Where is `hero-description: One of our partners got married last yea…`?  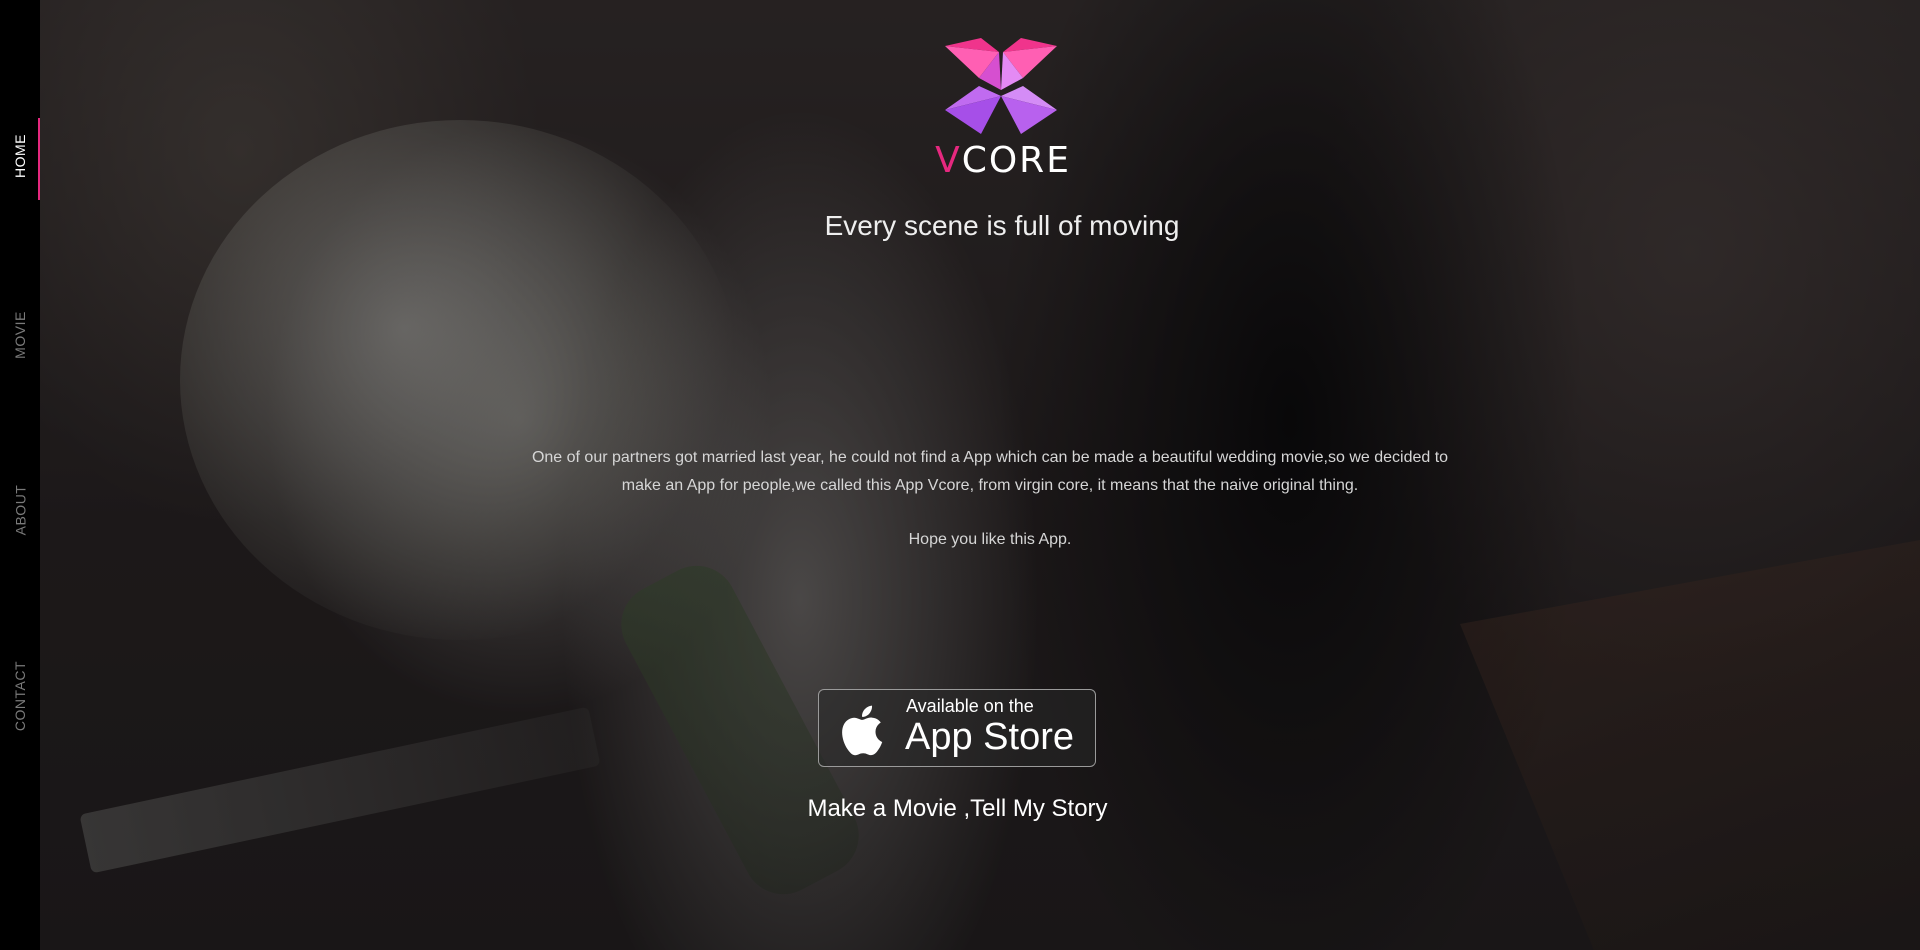
hero-description: One of our partners got married last yea… is located at coordinates (990, 471).